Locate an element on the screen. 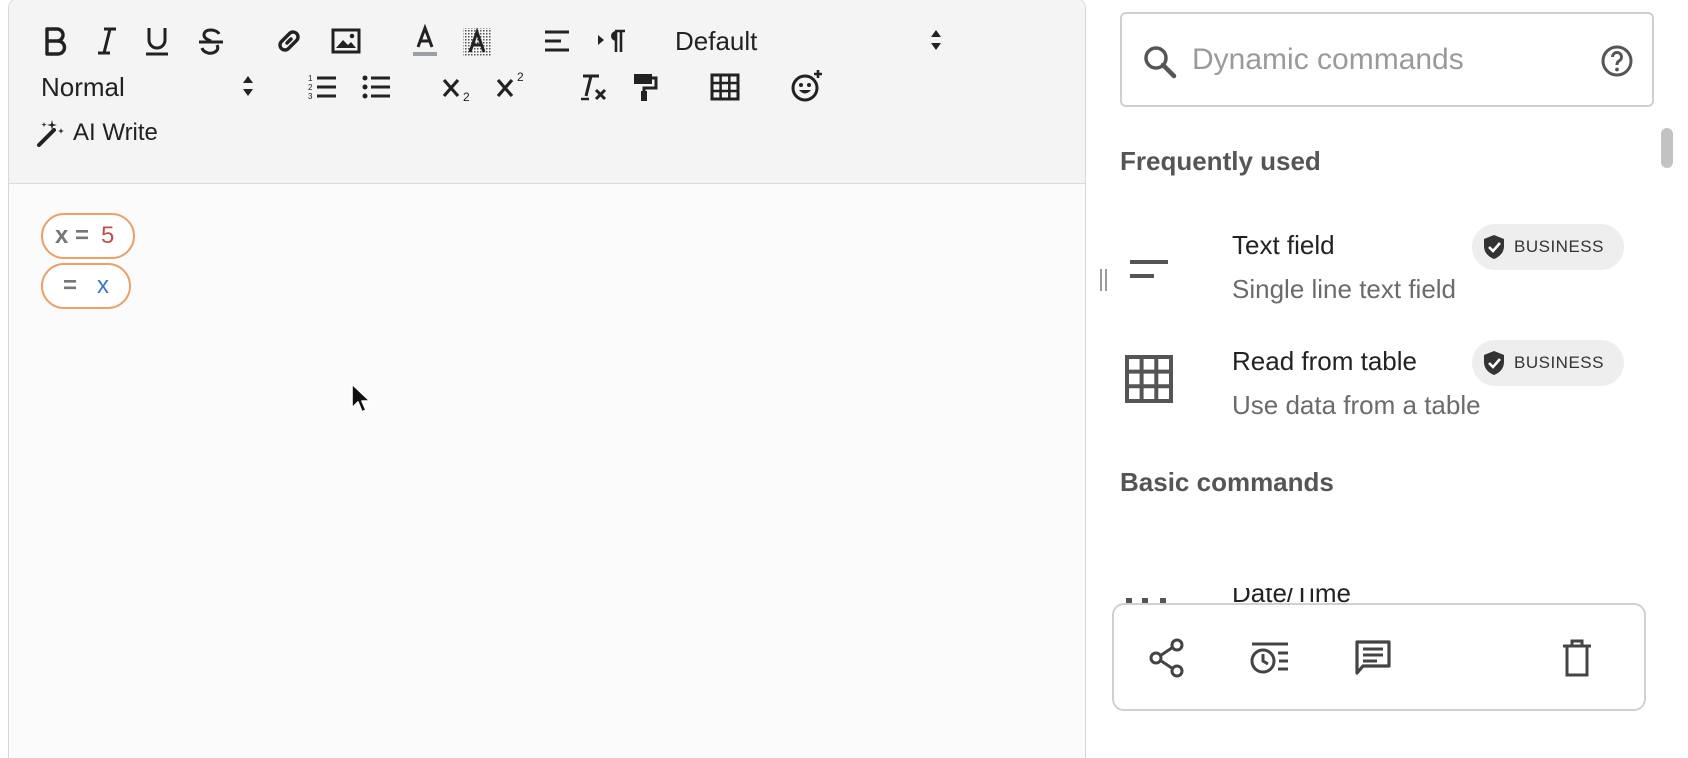  delete-icon is located at coordinates (1577, 658).